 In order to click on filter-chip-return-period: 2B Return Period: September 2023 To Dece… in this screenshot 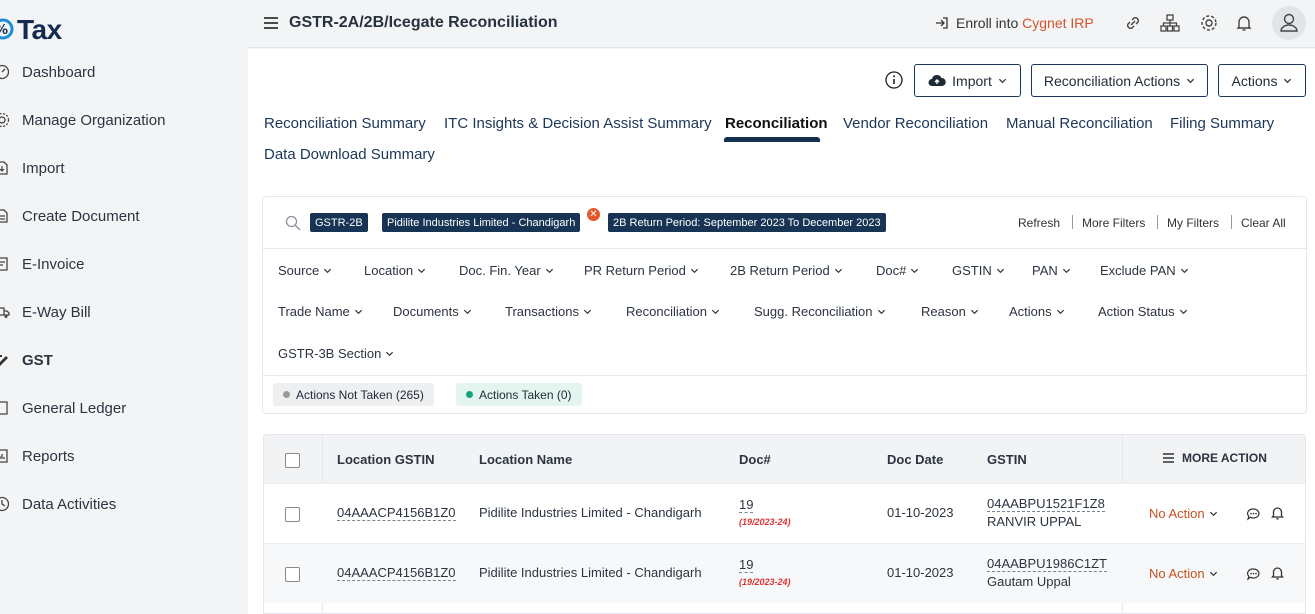, I will do `click(747, 222)`.